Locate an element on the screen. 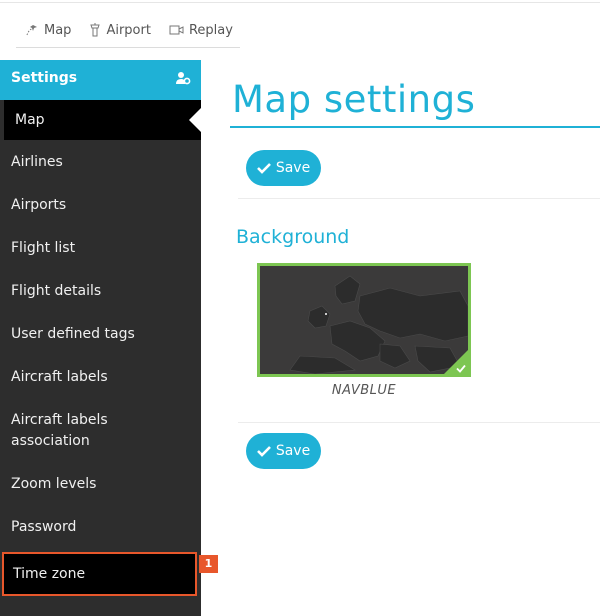 The width and height of the screenshot is (600, 616). video-camera-icon is located at coordinates (176, 30).